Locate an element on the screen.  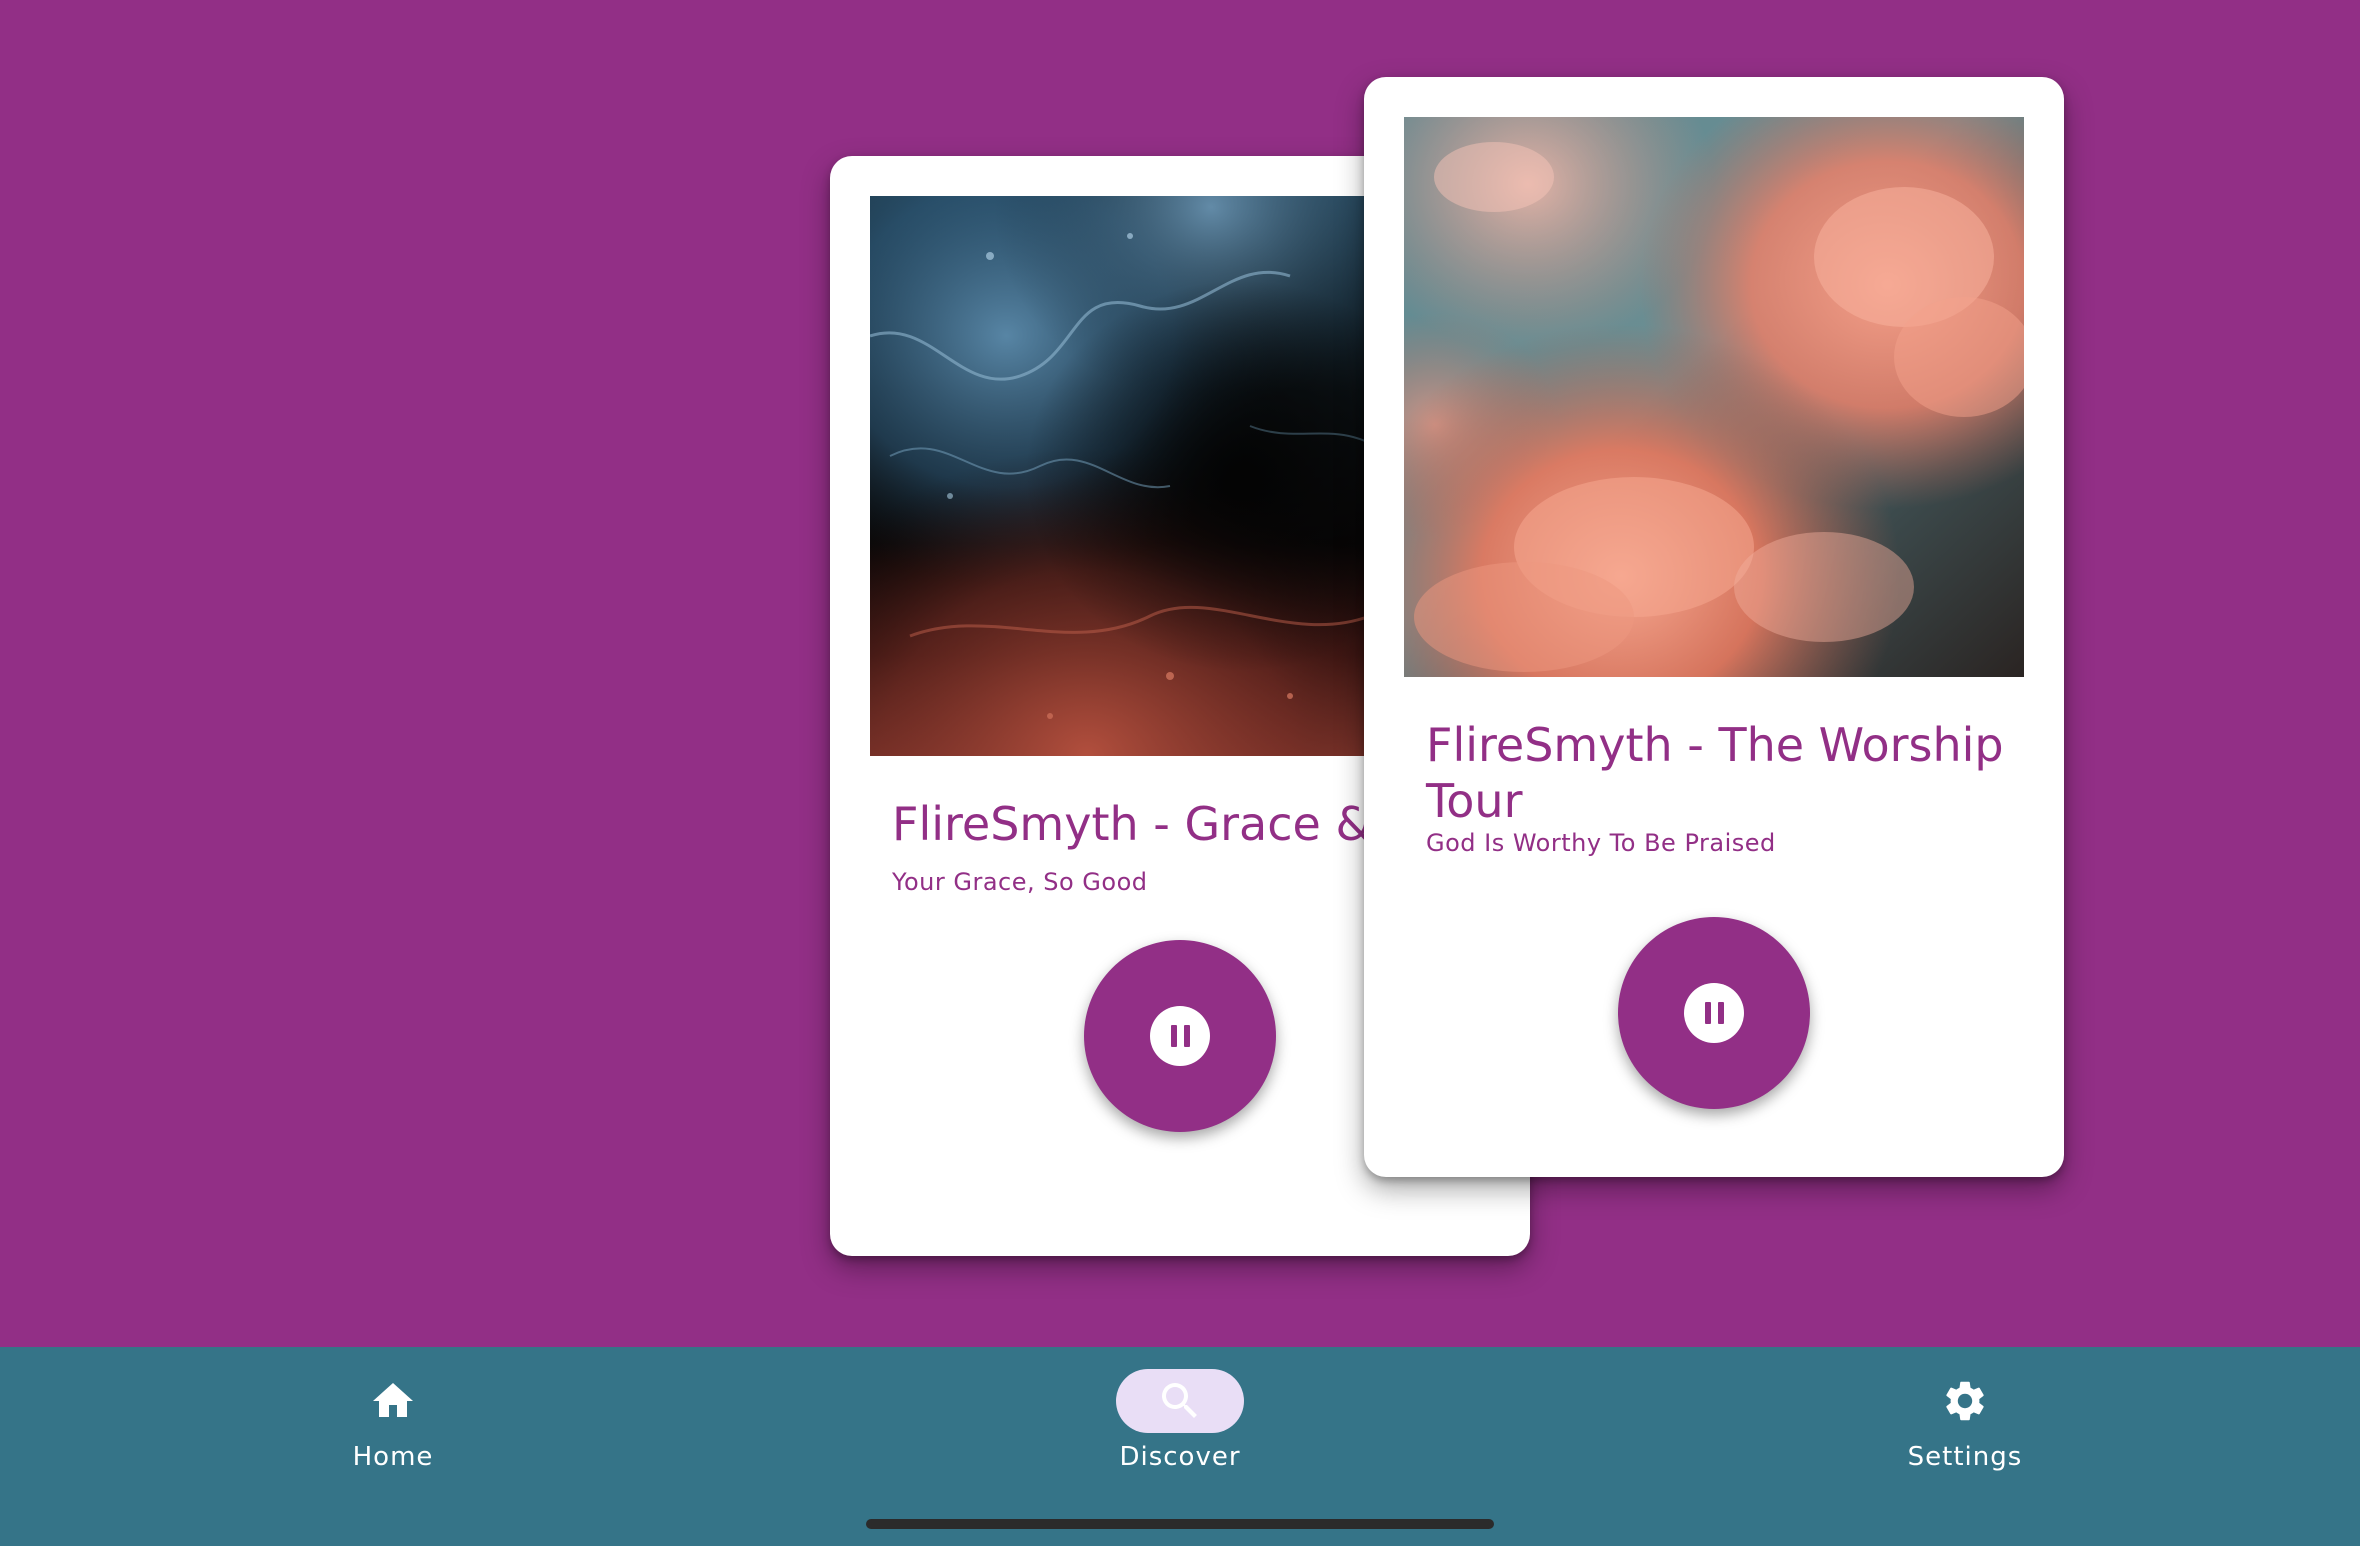
clouds-sky-image is located at coordinates (1714, 397).